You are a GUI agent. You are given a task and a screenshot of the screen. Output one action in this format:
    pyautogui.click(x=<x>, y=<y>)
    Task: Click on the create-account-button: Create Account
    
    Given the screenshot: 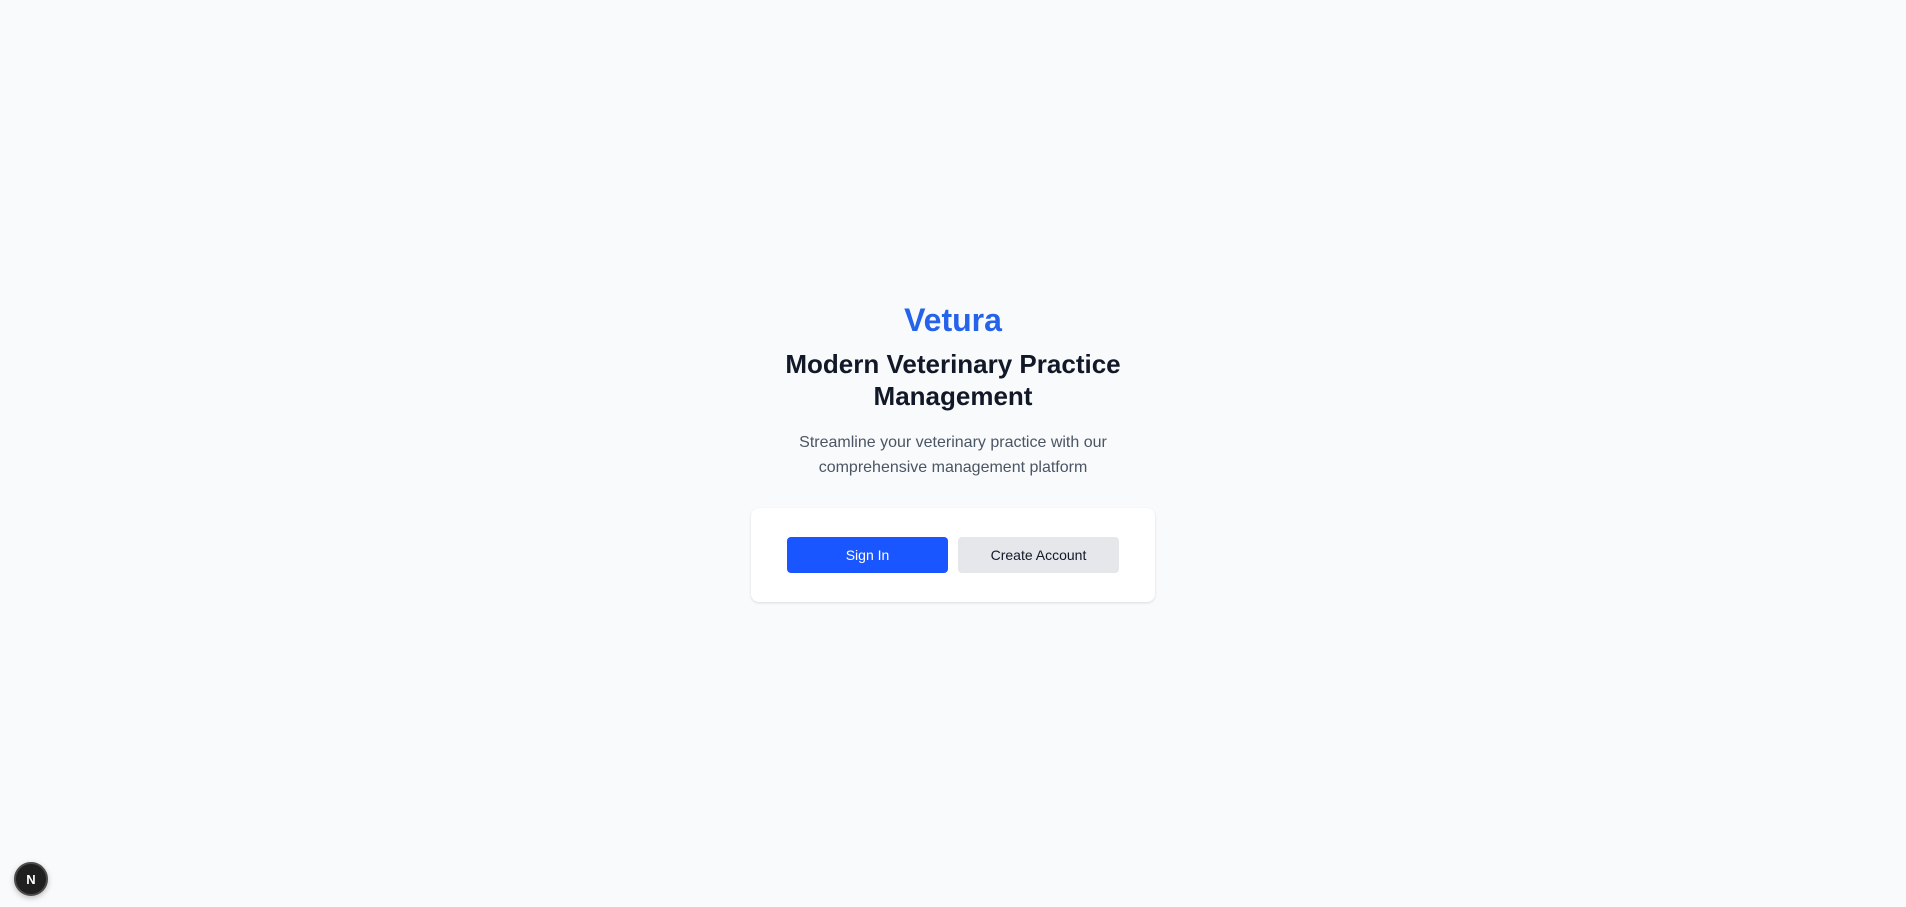 What is the action you would take?
    pyautogui.click(x=1038, y=555)
    